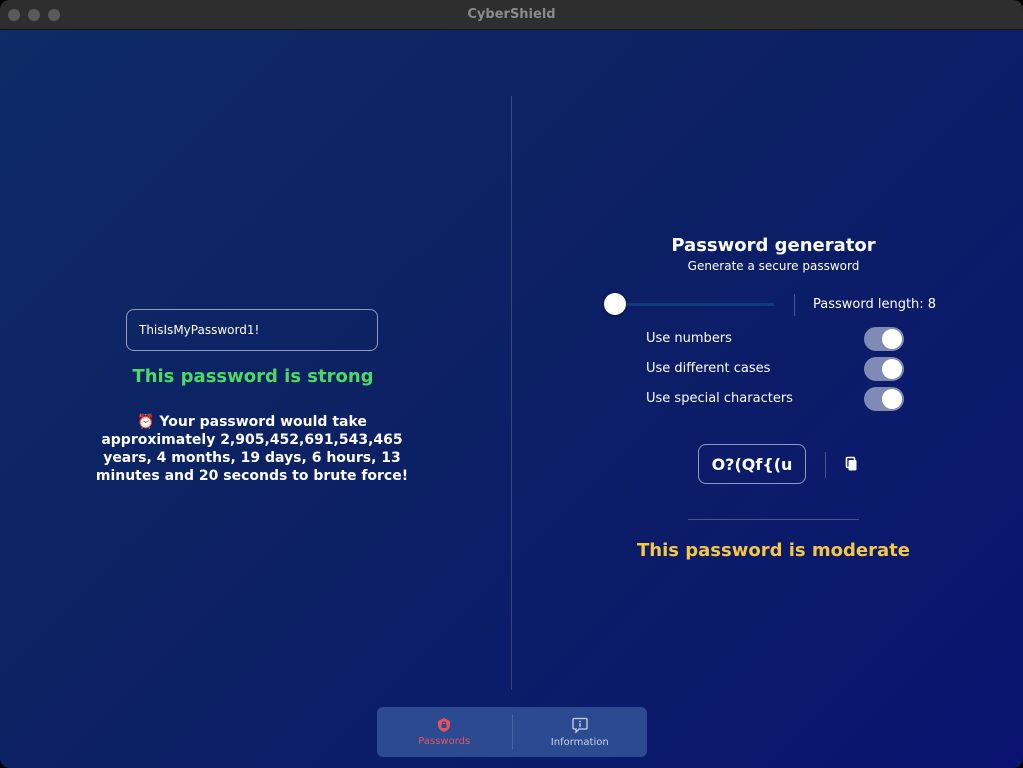 The height and width of the screenshot is (768, 1023). What do you see at coordinates (580, 725) in the screenshot?
I see `info-bubble-icon` at bounding box center [580, 725].